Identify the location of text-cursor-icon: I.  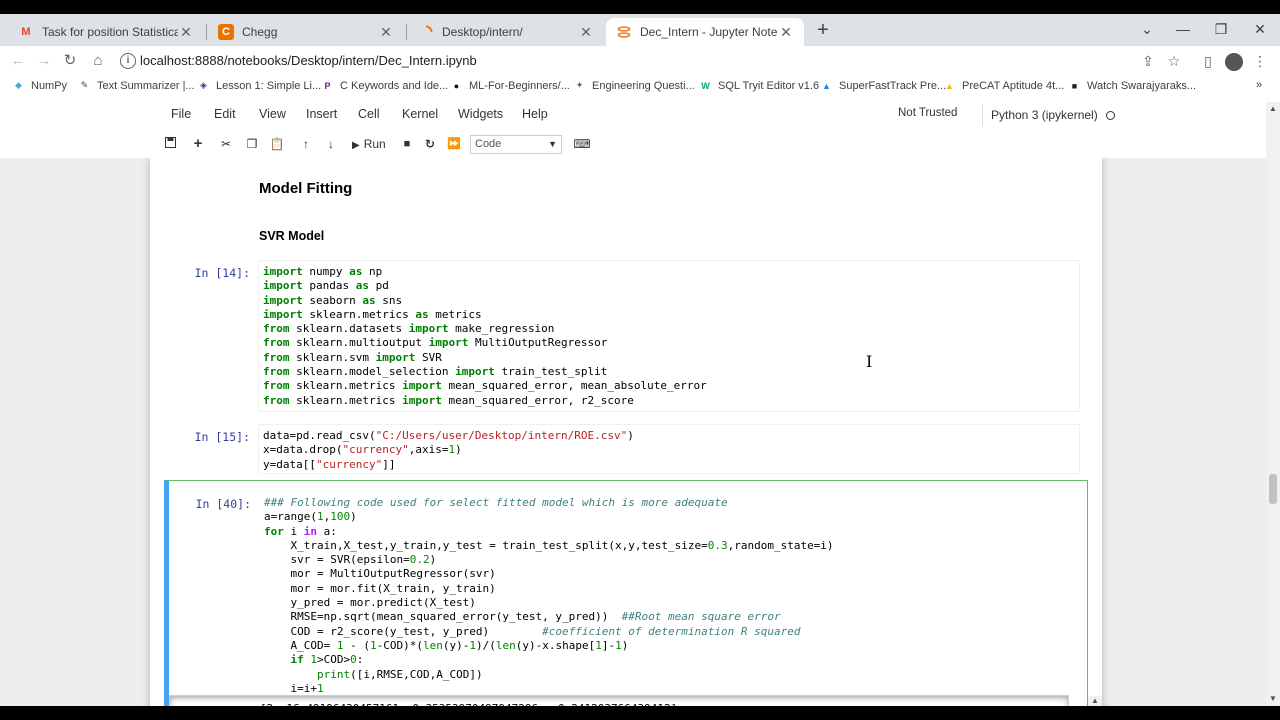
(869, 361).